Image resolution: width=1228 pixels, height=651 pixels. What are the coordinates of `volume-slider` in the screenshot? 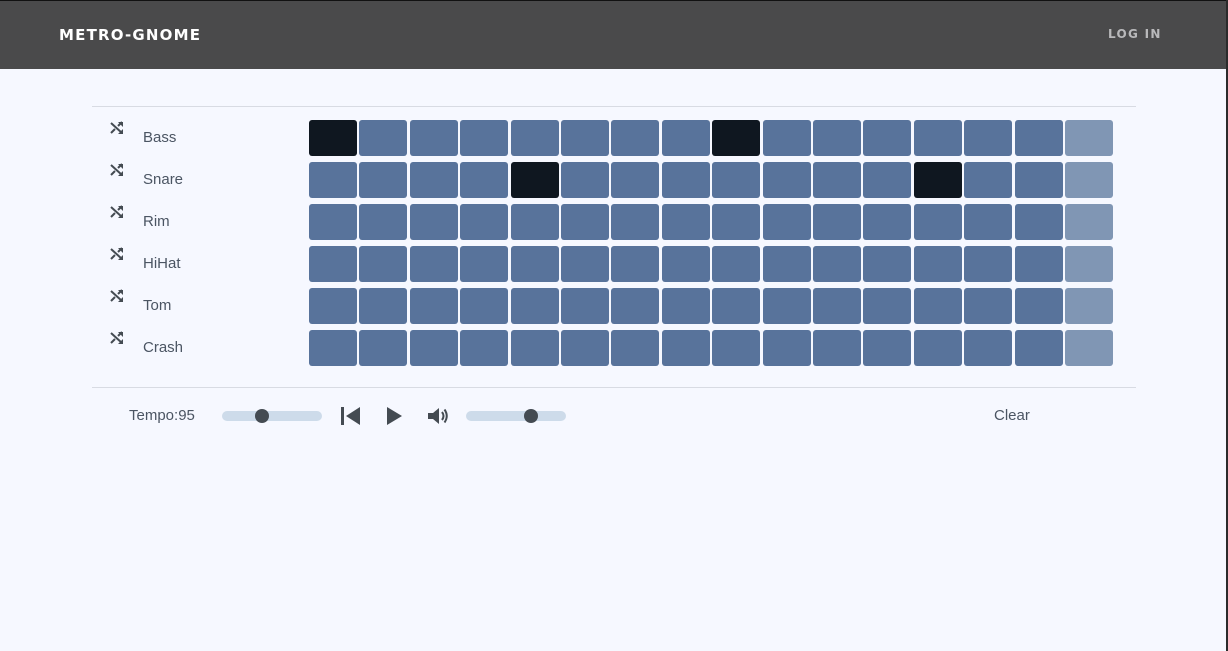 It's located at (516, 416).